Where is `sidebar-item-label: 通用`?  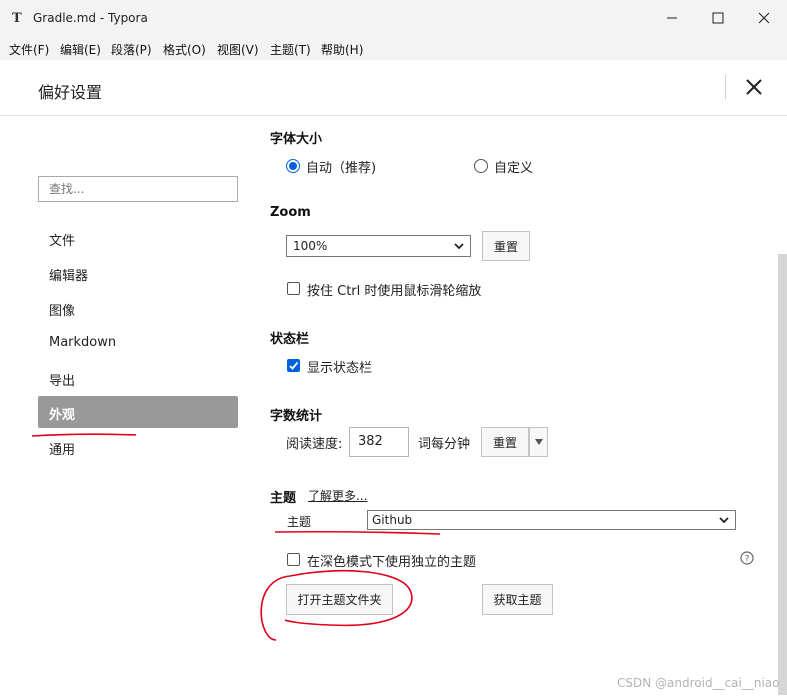 sidebar-item-label: 通用 is located at coordinates (62, 450).